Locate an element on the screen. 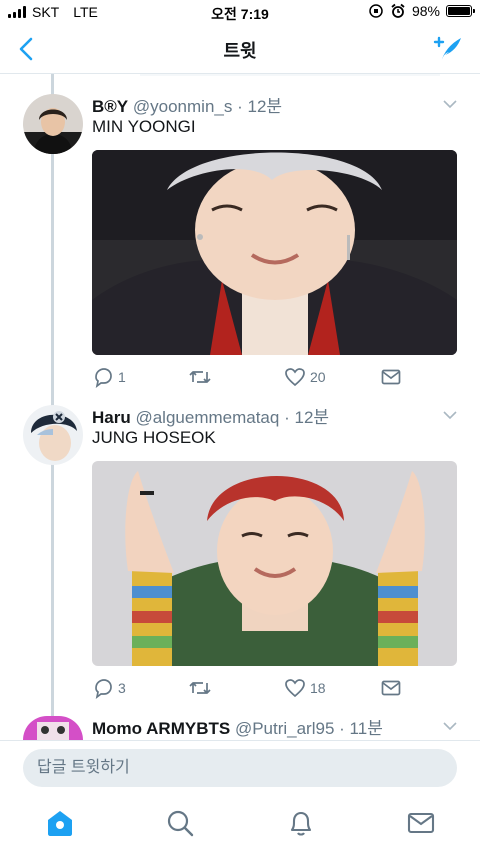 This screenshot has height=853, width=480. tweet-text: MIN YOONGI is located at coordinates (144, 126).